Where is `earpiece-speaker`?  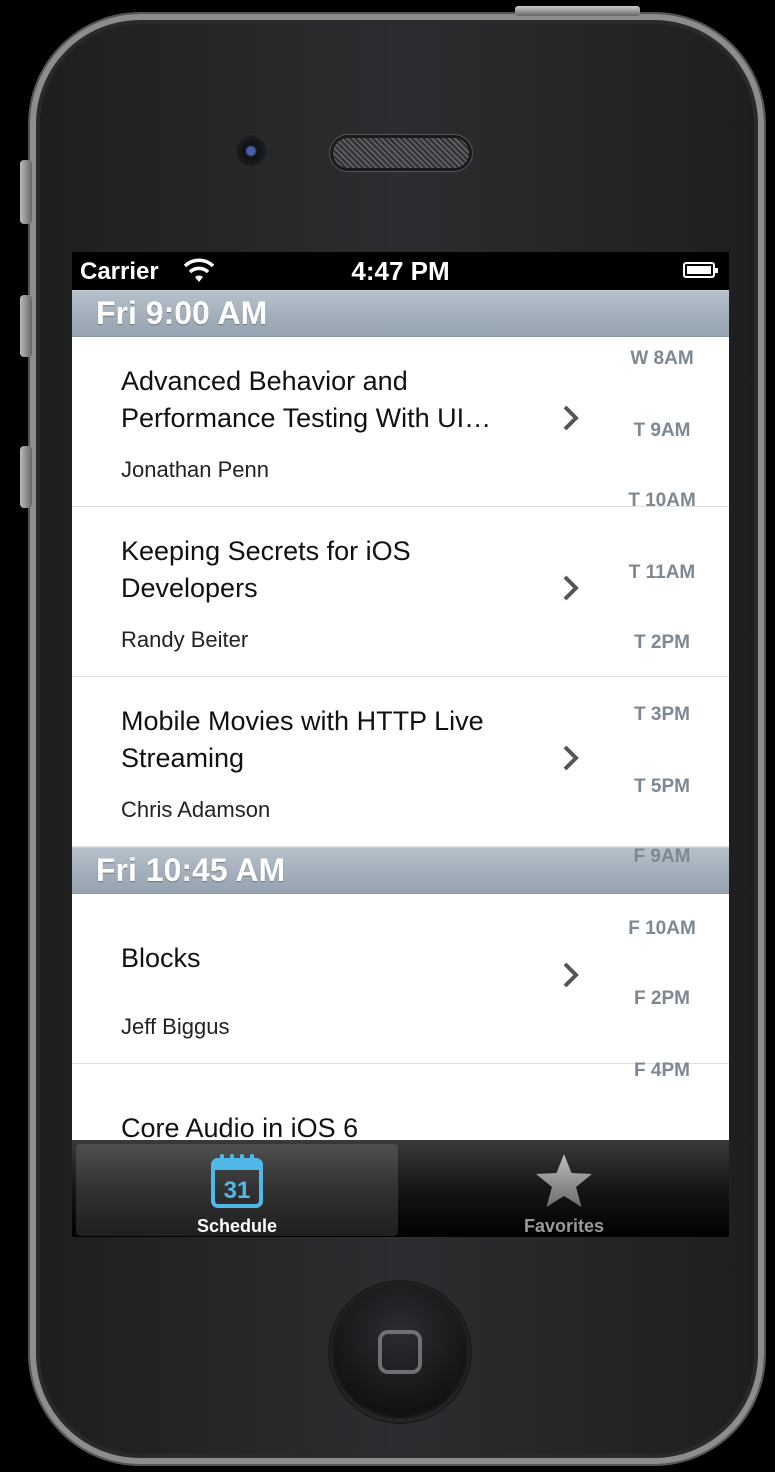 earpiece-speaker is located at coordinates (401, 153).